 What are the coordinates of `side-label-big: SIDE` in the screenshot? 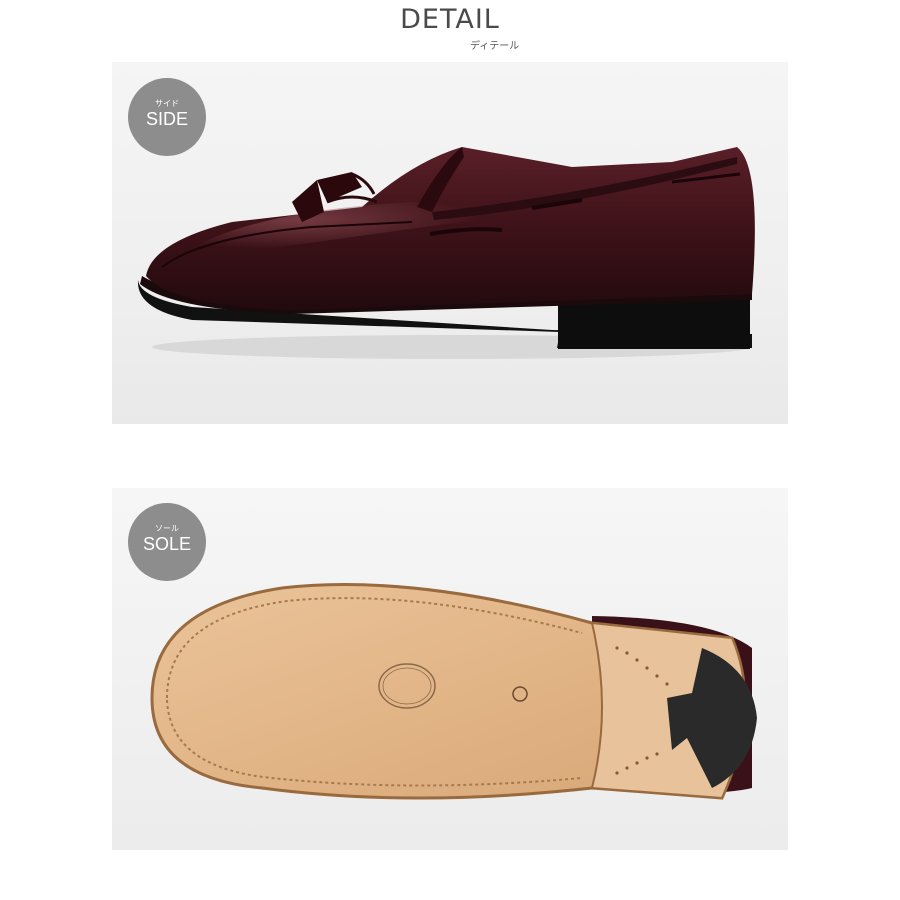 It's located at (166, 119).